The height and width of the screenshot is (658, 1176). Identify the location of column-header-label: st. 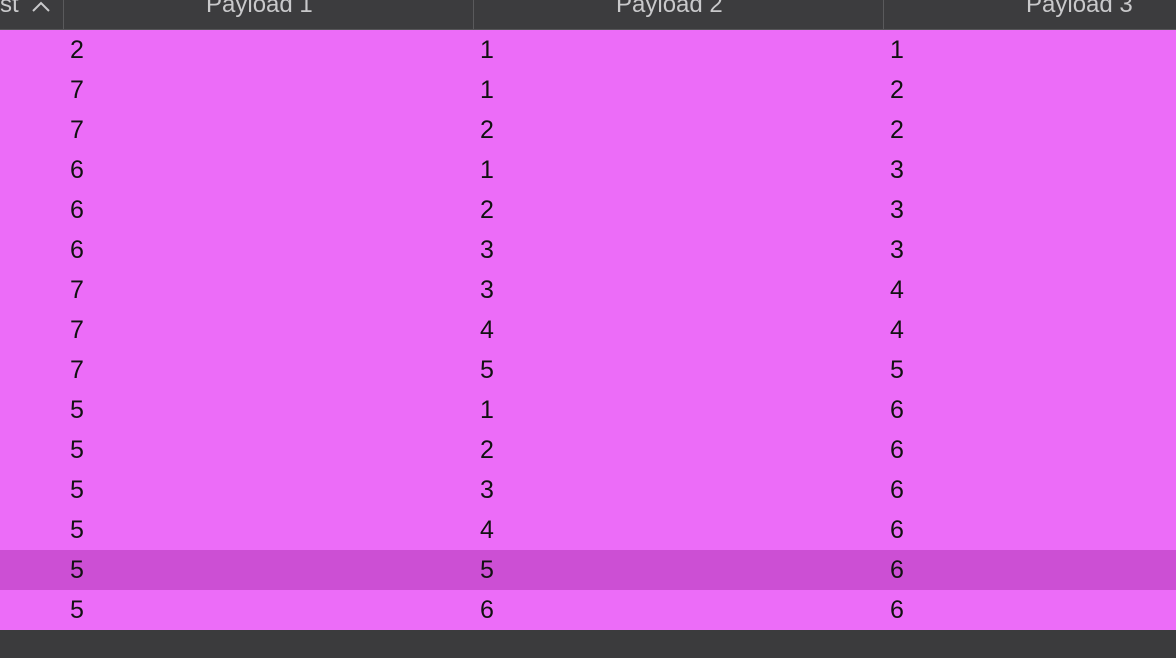
(9, 9).